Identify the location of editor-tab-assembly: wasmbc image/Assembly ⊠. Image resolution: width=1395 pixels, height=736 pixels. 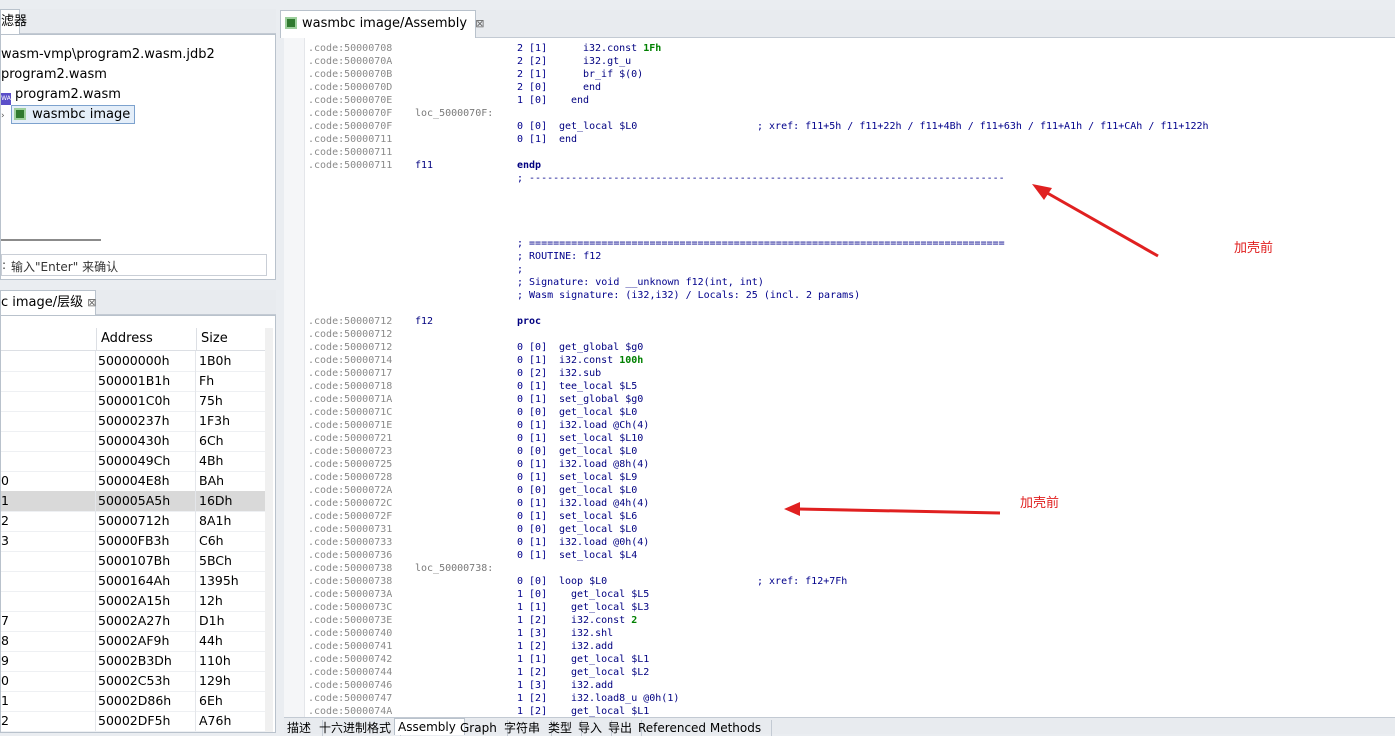
(382, 24).